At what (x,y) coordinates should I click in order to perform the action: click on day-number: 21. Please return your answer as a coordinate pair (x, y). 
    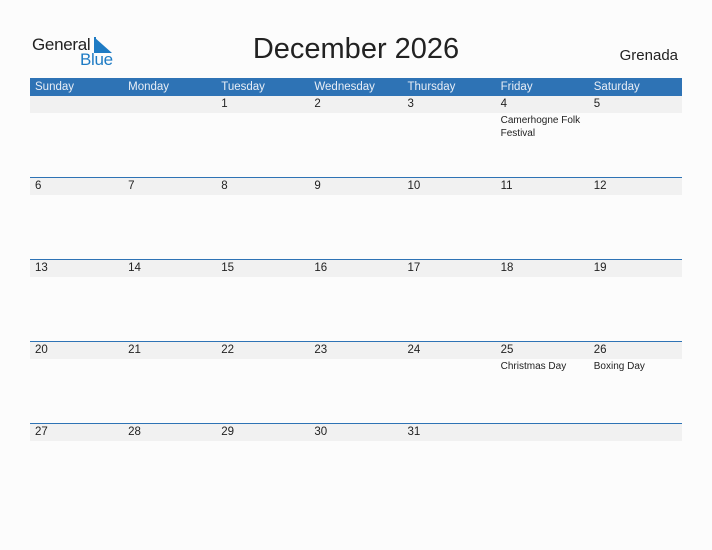
    Looking at the image, I should click on (134, 350).